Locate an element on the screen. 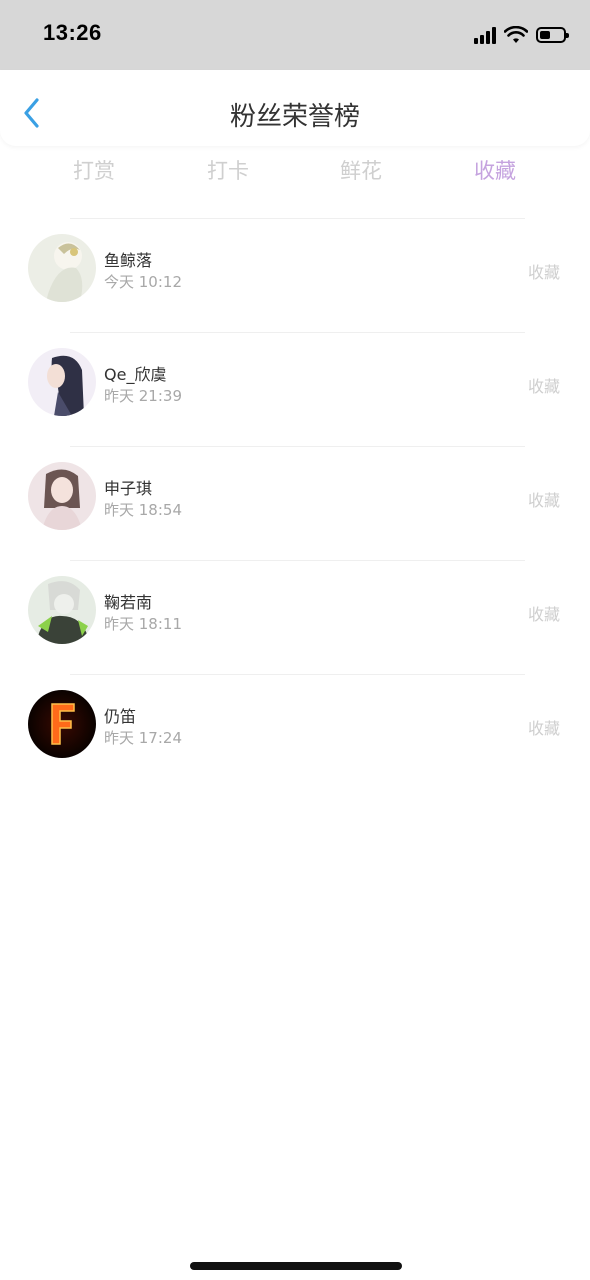 The height and width of the screenshot is (1280, 590). status-time: 13:26 is located at coordinates (72, 32).